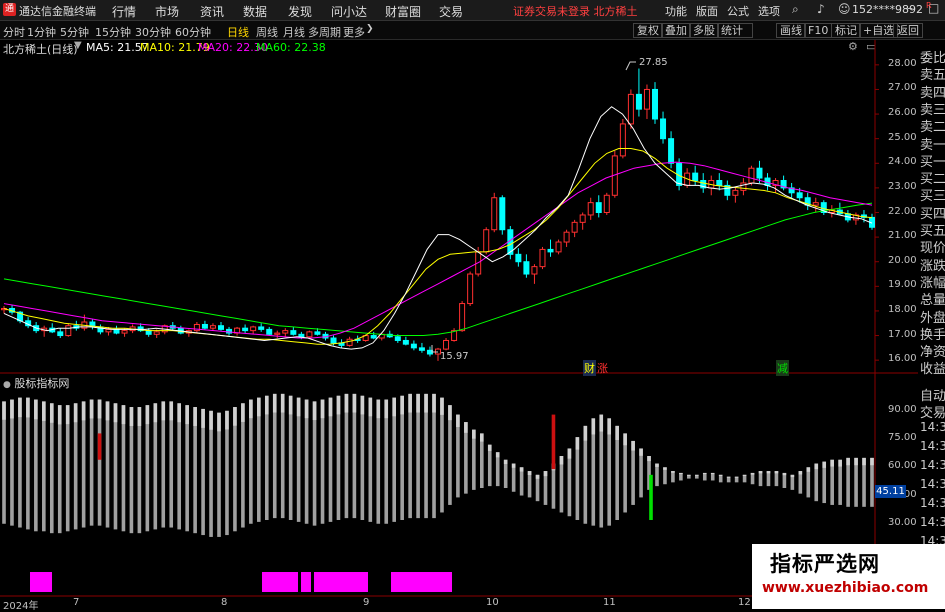 Image resolution: width=945 pixels, height=612 pixels. I want to click on bell-icon: ♪, so click(821, 9).